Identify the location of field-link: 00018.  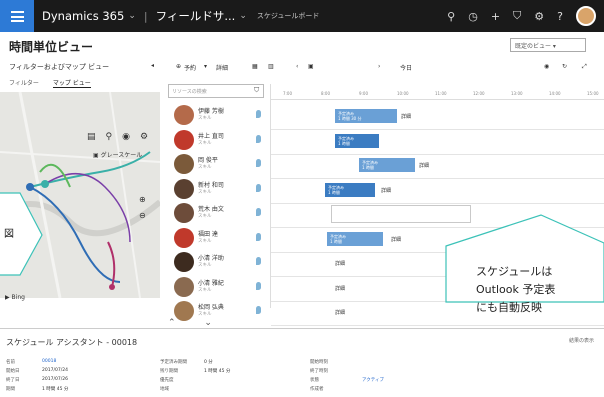
(49, 361).